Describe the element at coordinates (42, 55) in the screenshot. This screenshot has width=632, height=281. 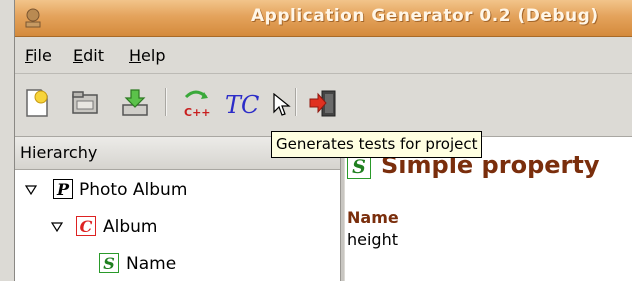
I see `menu-file-label: ile` at that location.